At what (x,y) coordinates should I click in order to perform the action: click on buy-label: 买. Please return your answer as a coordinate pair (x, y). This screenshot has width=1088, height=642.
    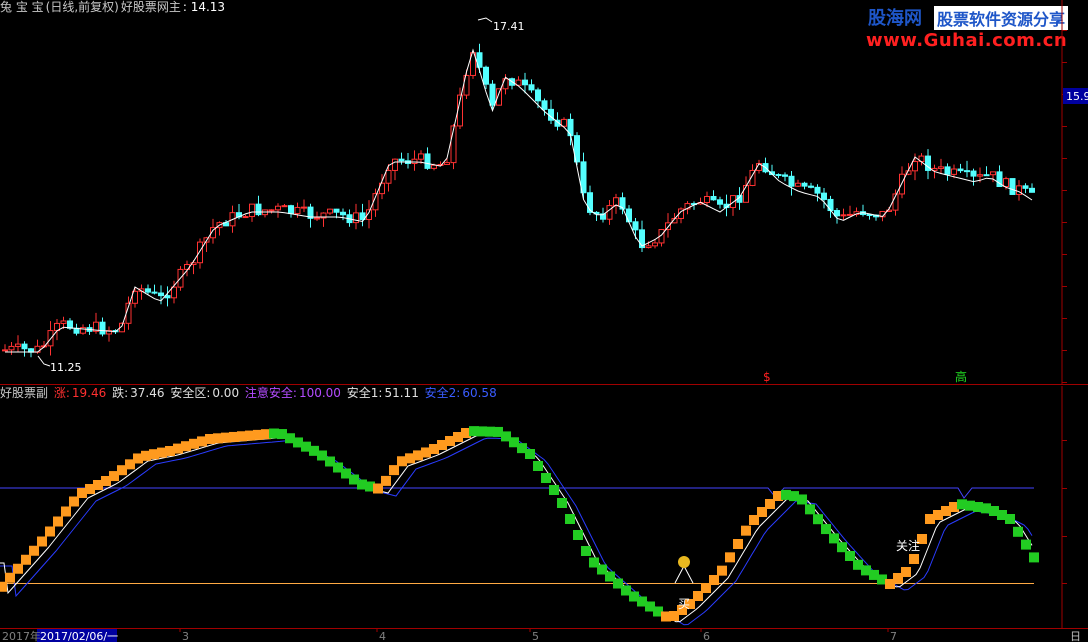
    Looking at the image, I should click on (684, 604).